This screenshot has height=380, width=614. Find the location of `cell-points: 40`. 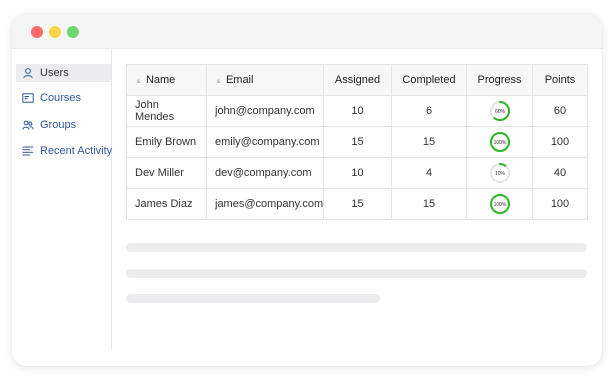

cell-points: 40 is located at coordinates (560, 173).